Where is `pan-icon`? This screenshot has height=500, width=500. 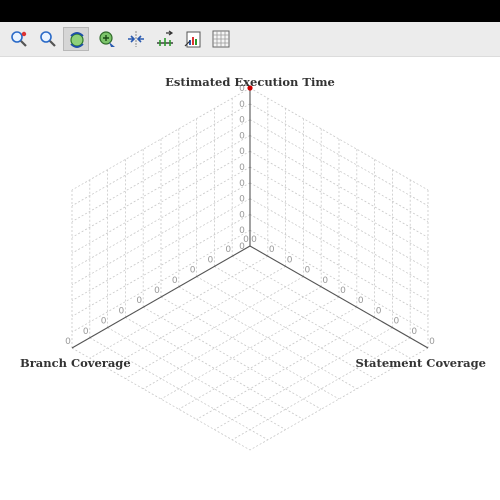 pan-icon is located at coordinates (107, 39).